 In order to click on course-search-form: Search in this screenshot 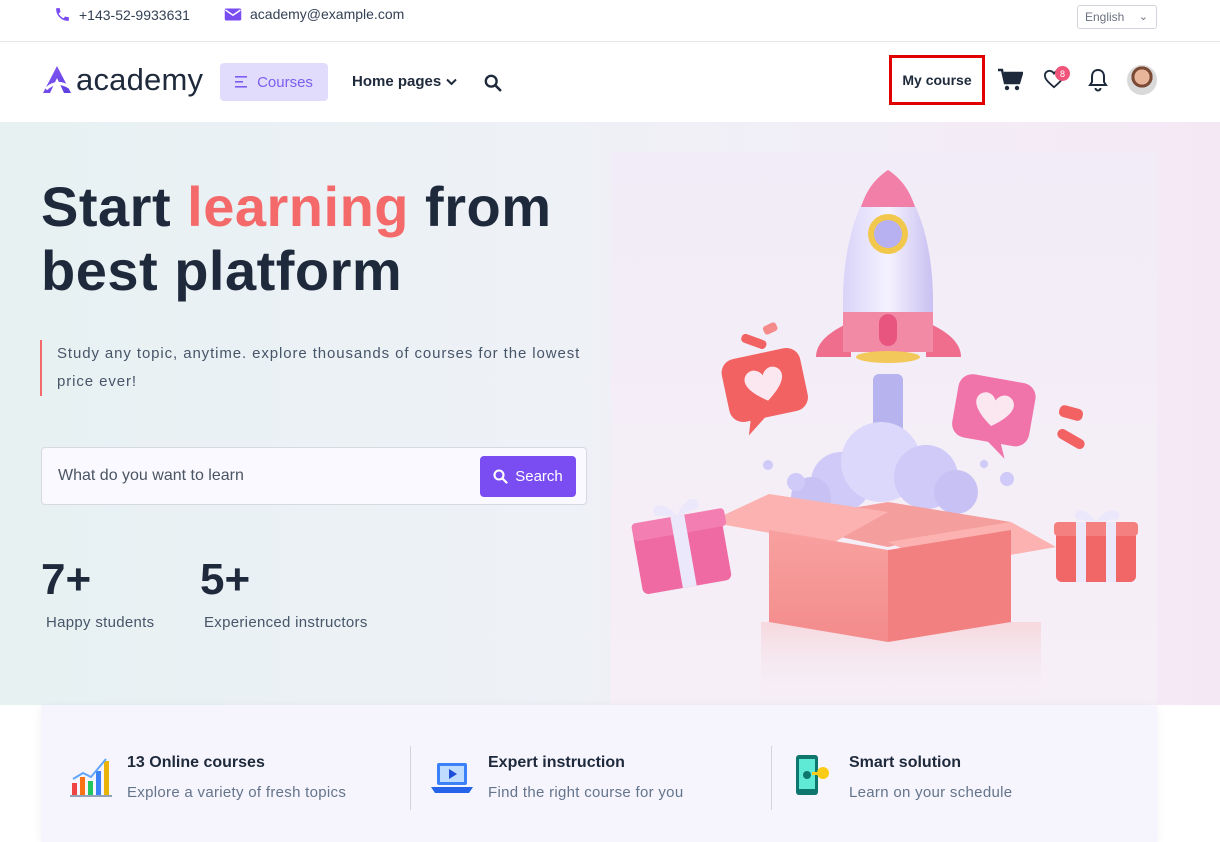, I will do `click(314, 476)`.